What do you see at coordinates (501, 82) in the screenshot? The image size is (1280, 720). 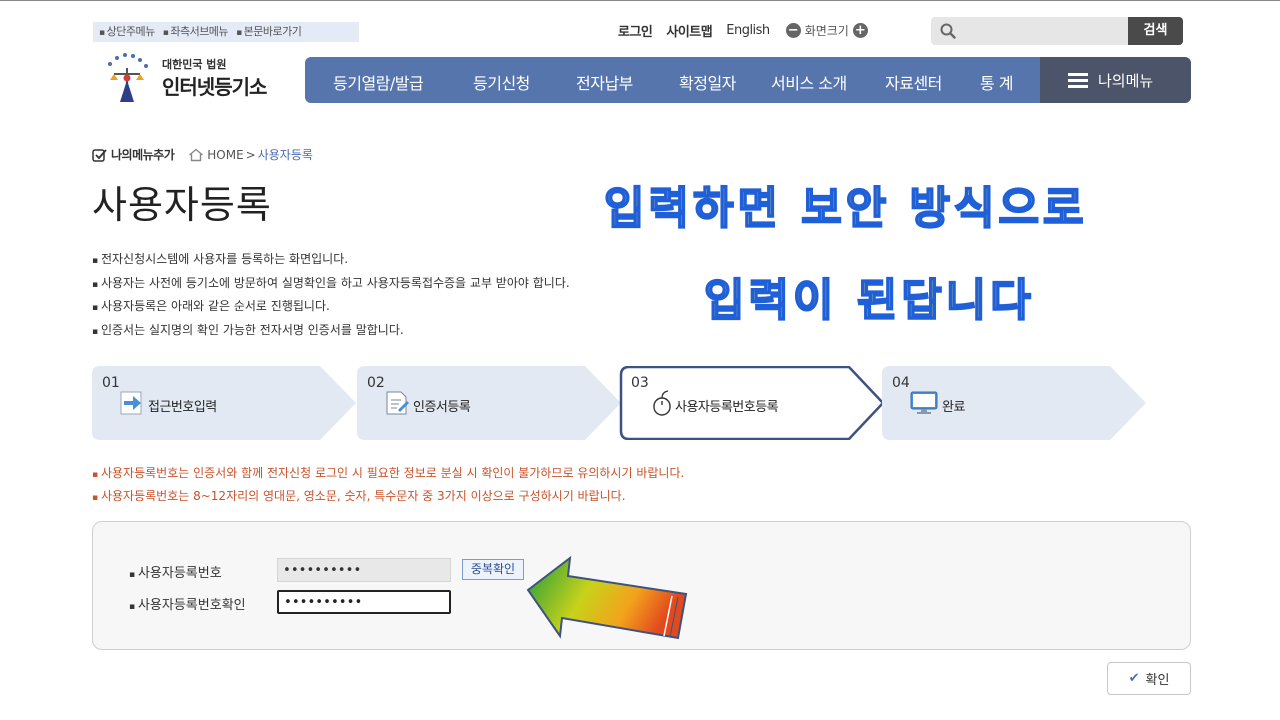 I see `nav-registry-application: 등기신청` at bounding box center [501, 82].